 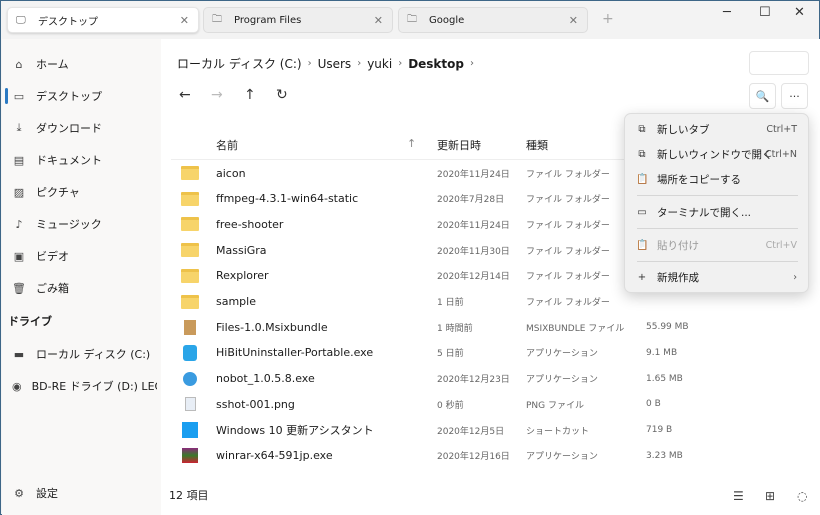 What do you see at coordinates (40, 64) in the screenshot?
I see `sidebar-item: ⌂ ホーム` at bounding box center [40, 64].